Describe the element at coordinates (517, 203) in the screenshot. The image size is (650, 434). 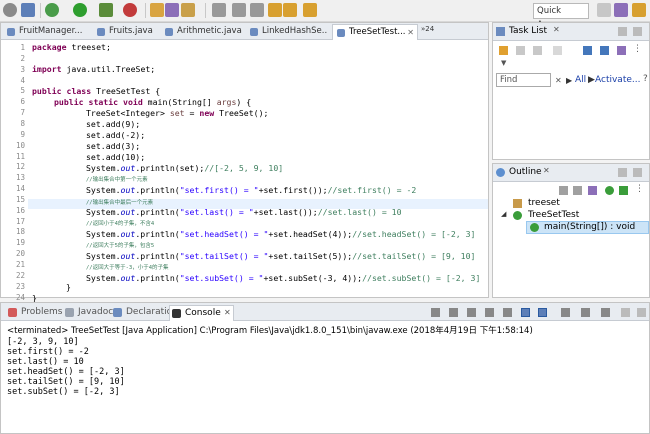
I see `package-icon` at that location.